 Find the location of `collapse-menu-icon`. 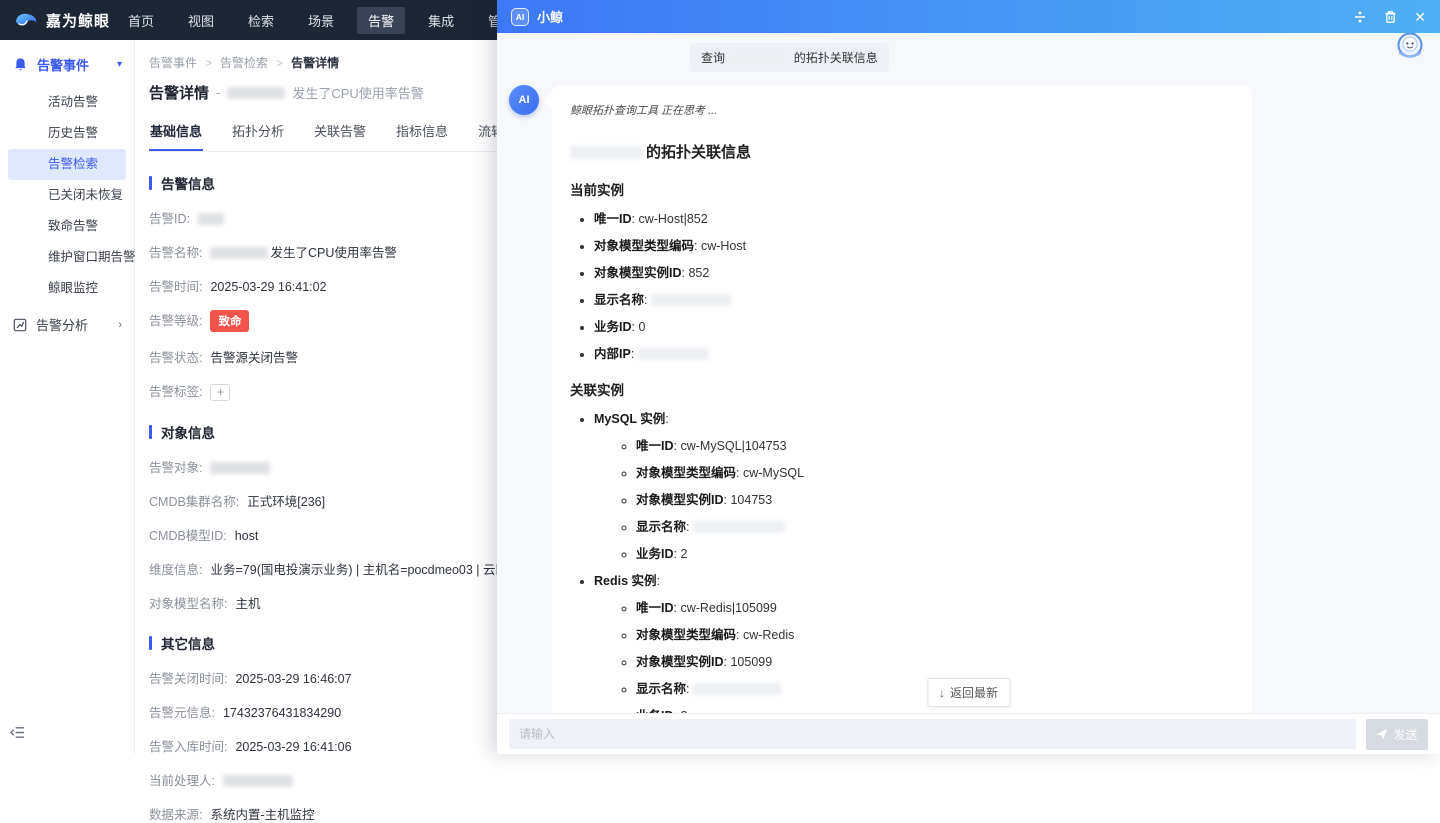

collapse-menu-icon is located at coordinates (17, 732).